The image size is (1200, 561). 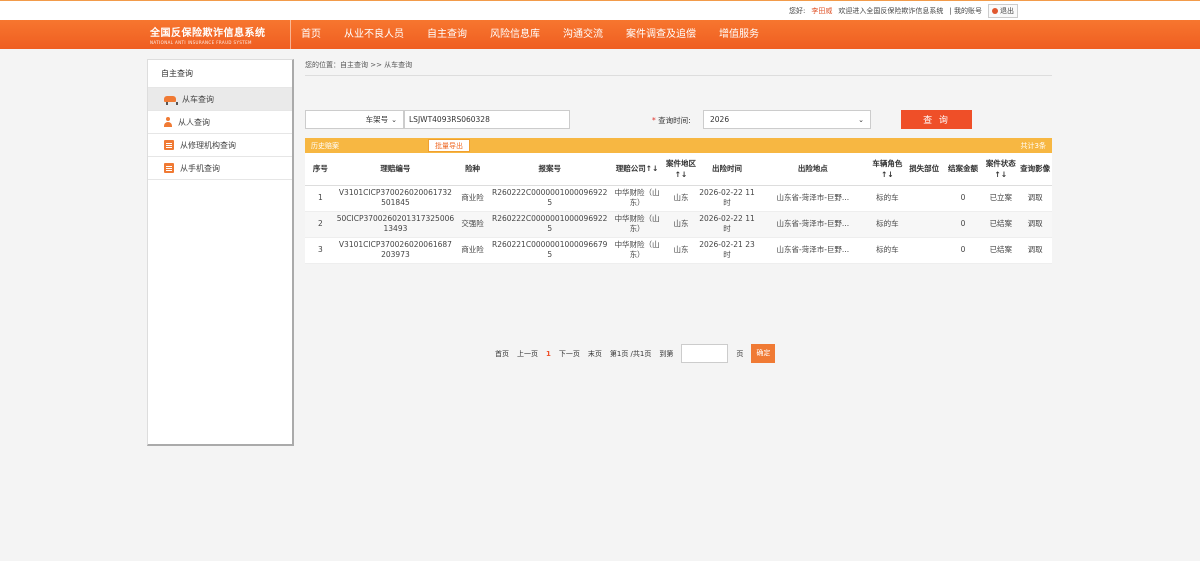 I want to click on col-header-status: 案件状态↑↓, so click(x=1001, y=169).